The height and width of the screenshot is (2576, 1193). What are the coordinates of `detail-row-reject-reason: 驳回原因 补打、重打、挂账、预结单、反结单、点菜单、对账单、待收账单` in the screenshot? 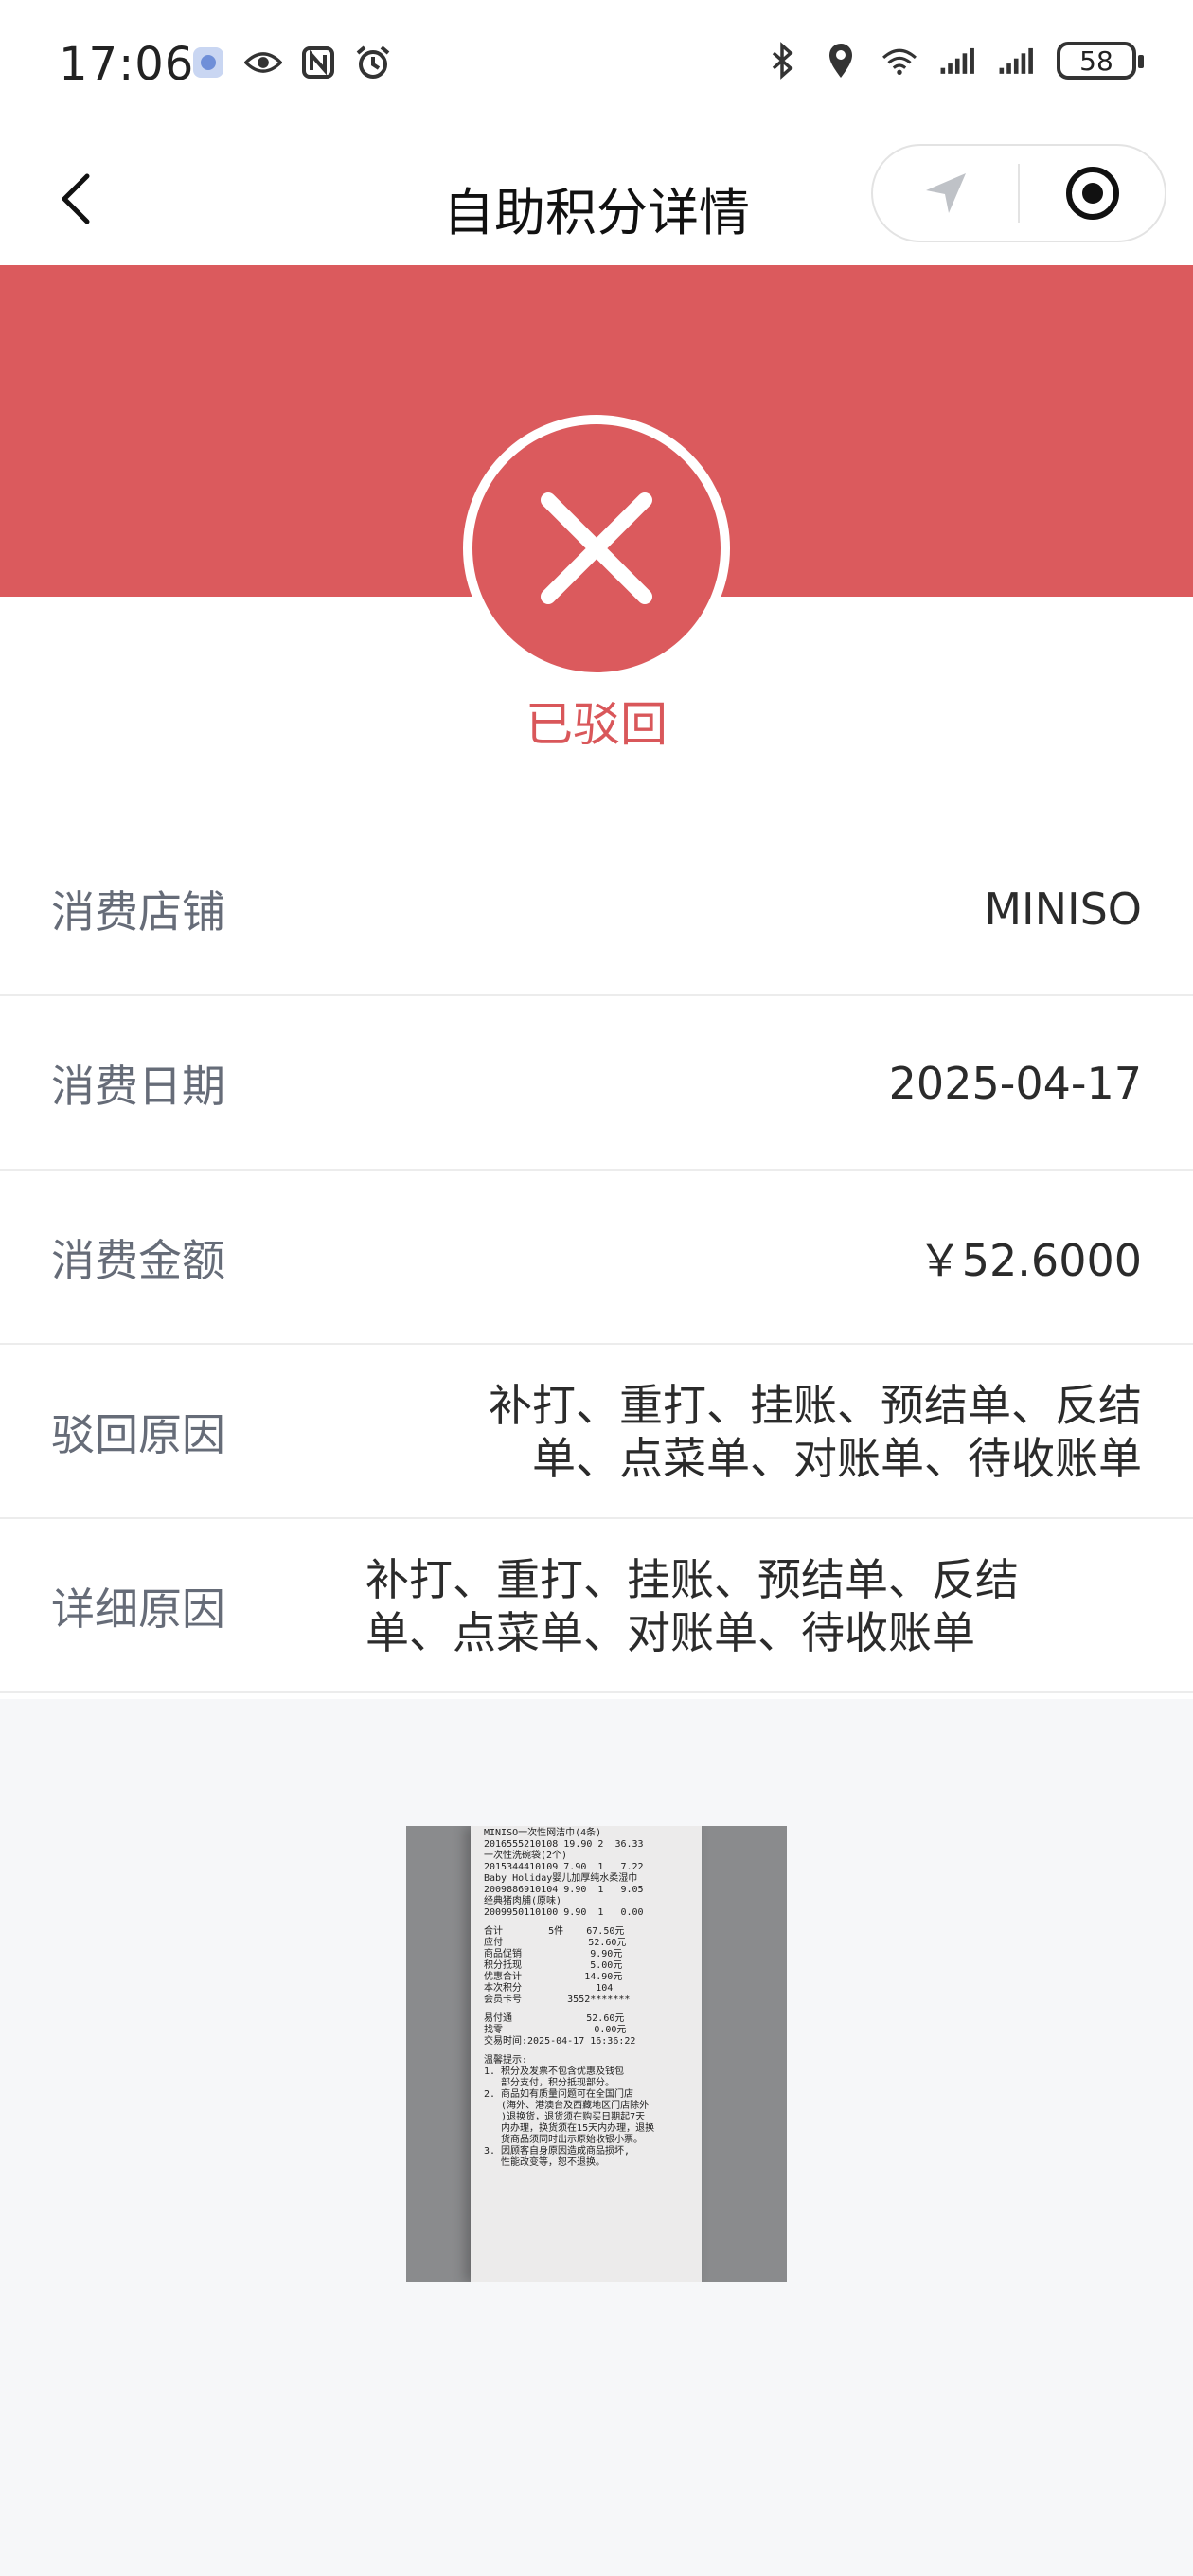 It's located at (596, 1432).